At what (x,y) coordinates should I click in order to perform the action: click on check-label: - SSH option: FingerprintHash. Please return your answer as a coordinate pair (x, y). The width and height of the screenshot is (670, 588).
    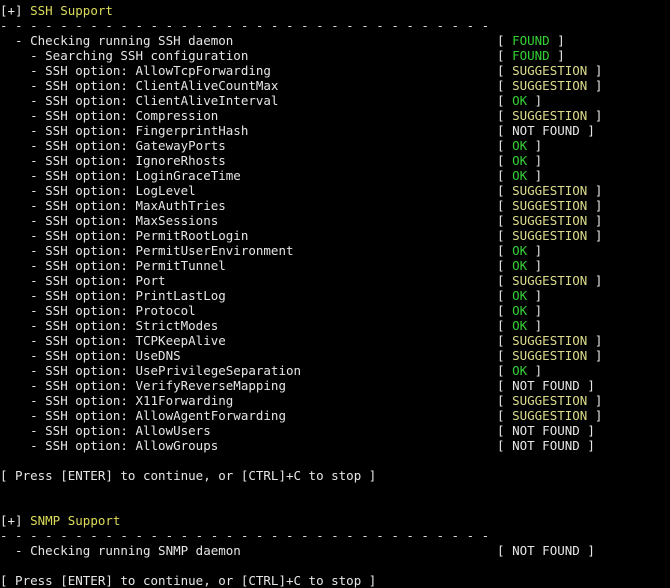
    Looking at the image, I should click on (124, 130).